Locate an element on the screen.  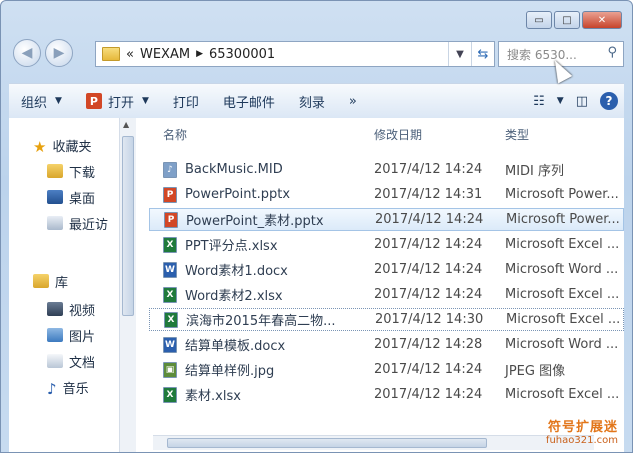
back-button: ◀ is located at coordinates (27, 53).